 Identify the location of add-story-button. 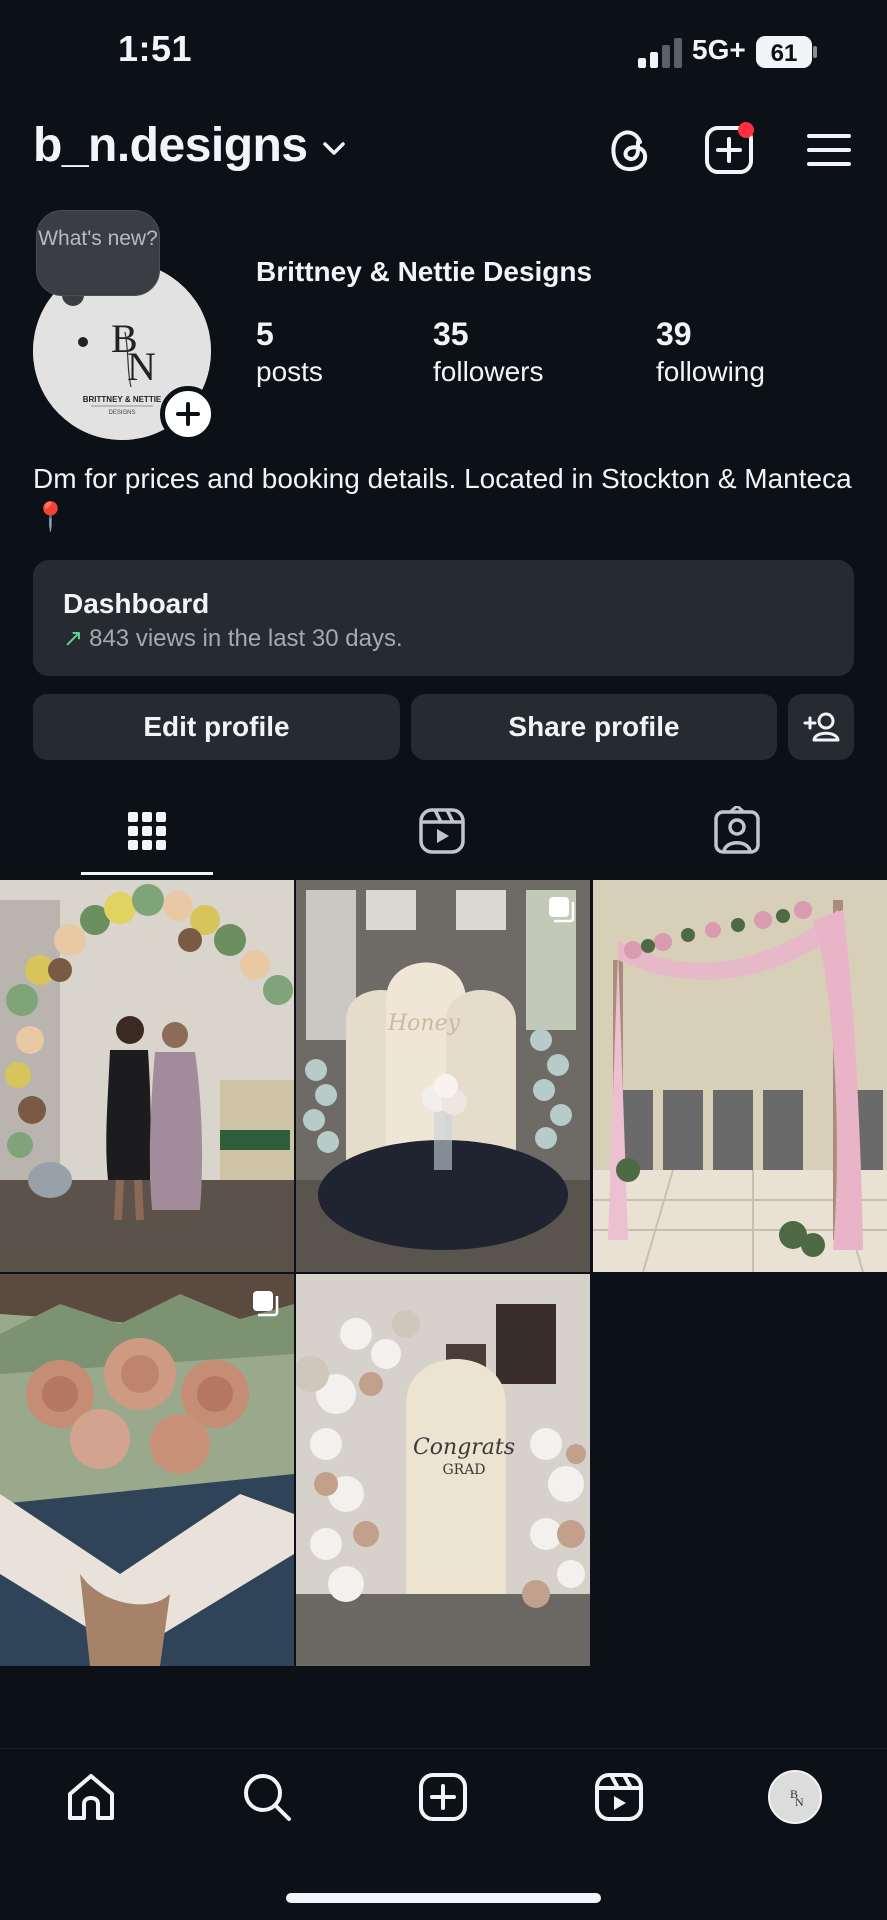
(188, 414).